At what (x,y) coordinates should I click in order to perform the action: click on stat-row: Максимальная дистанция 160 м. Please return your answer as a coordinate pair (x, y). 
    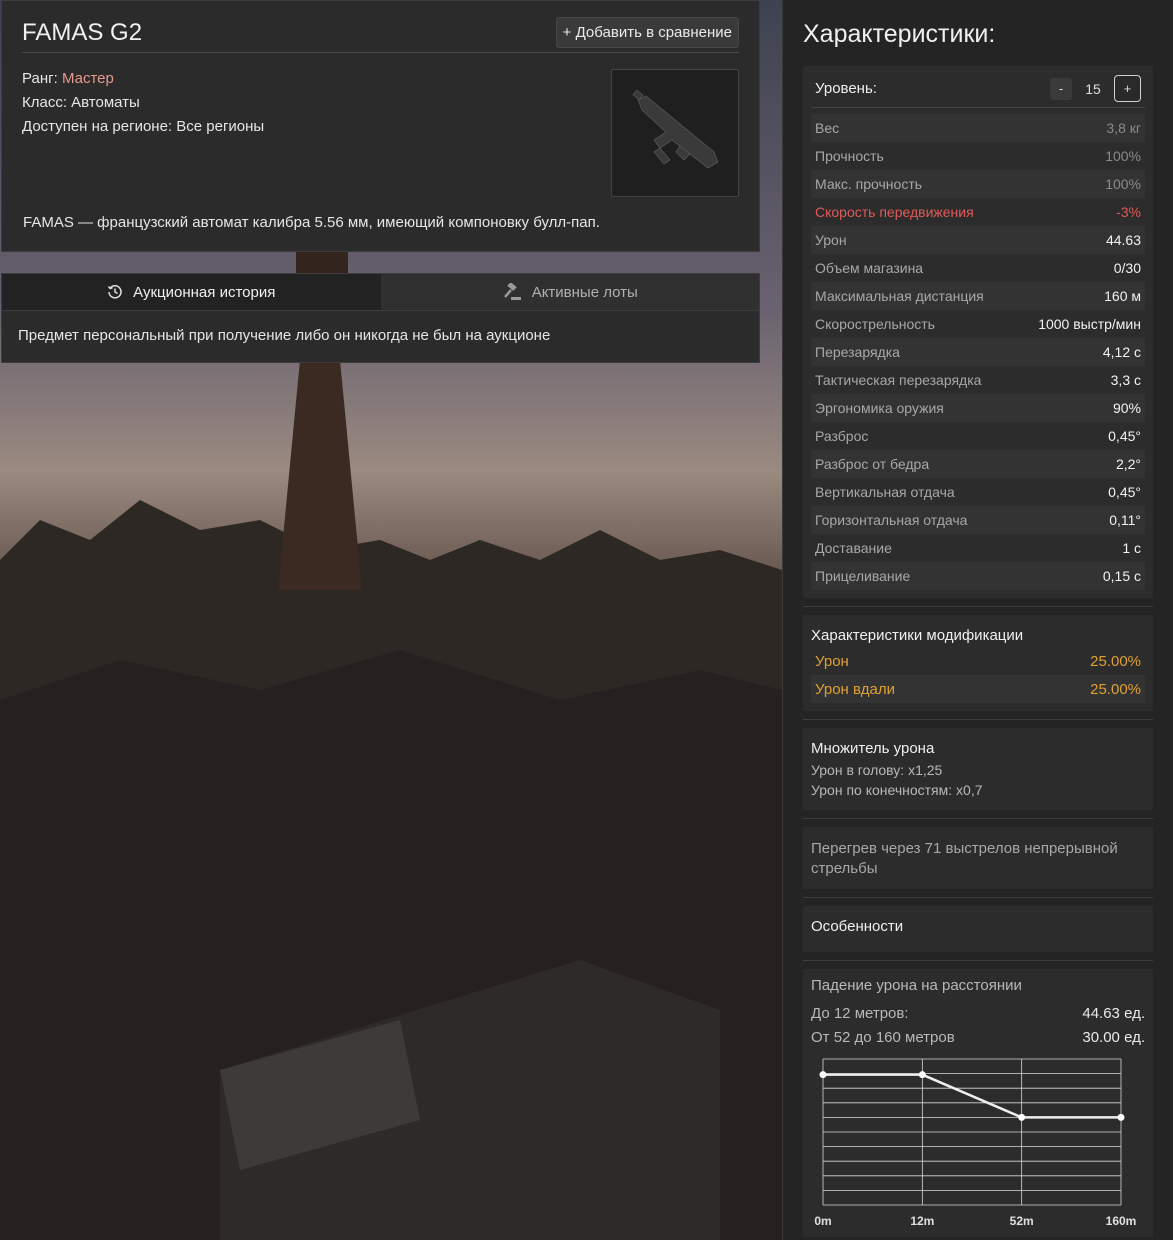
    Looking at the image, I should click on (978, 296).